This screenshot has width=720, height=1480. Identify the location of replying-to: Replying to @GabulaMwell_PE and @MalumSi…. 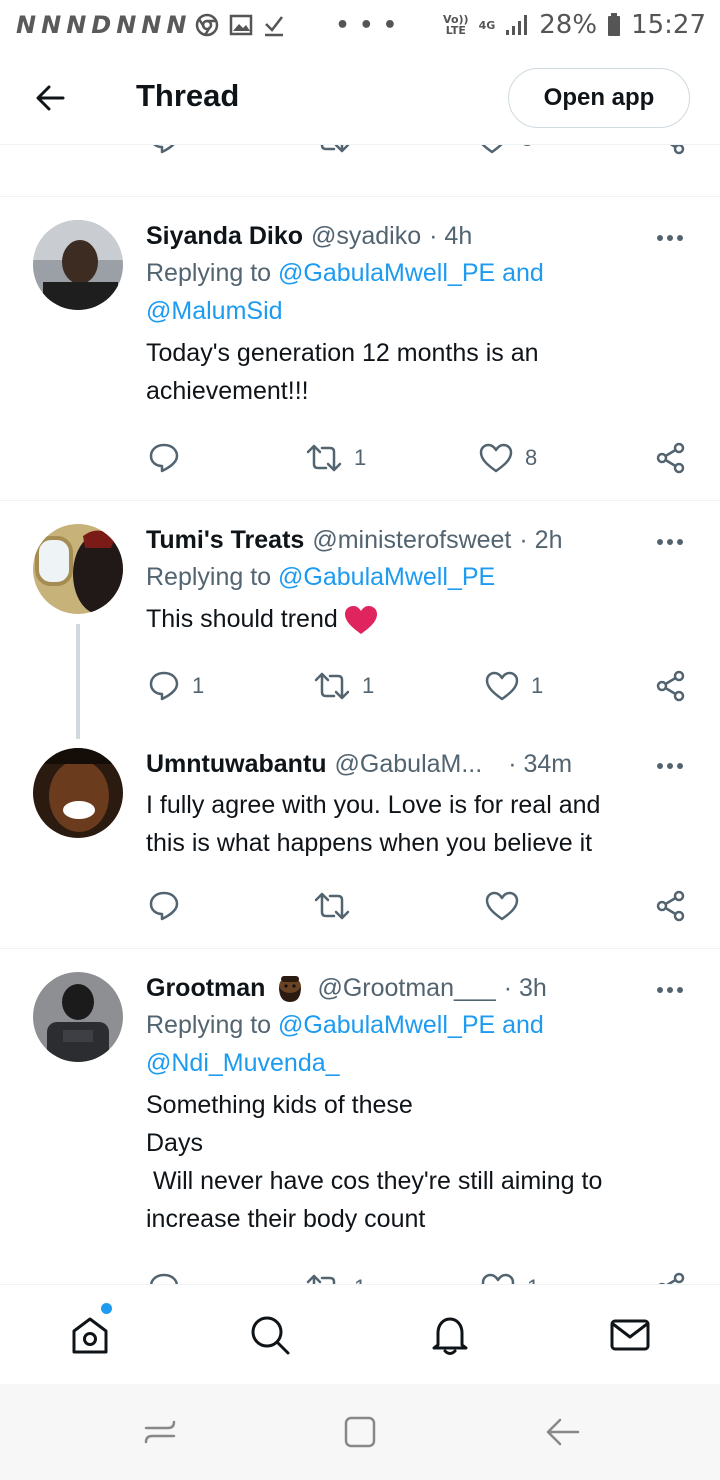
(345, 292).